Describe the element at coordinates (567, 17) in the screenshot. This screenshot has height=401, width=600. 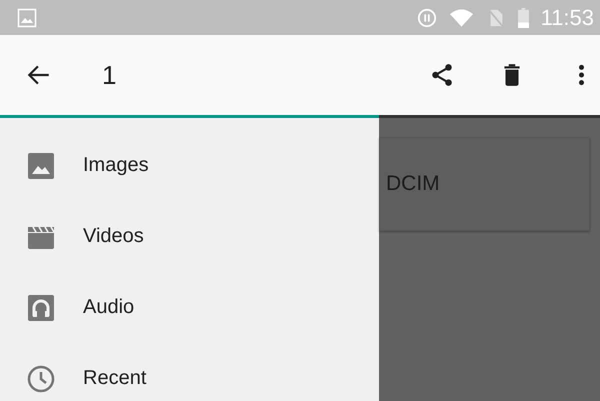
I see `clock-time: 11:53` at that location.